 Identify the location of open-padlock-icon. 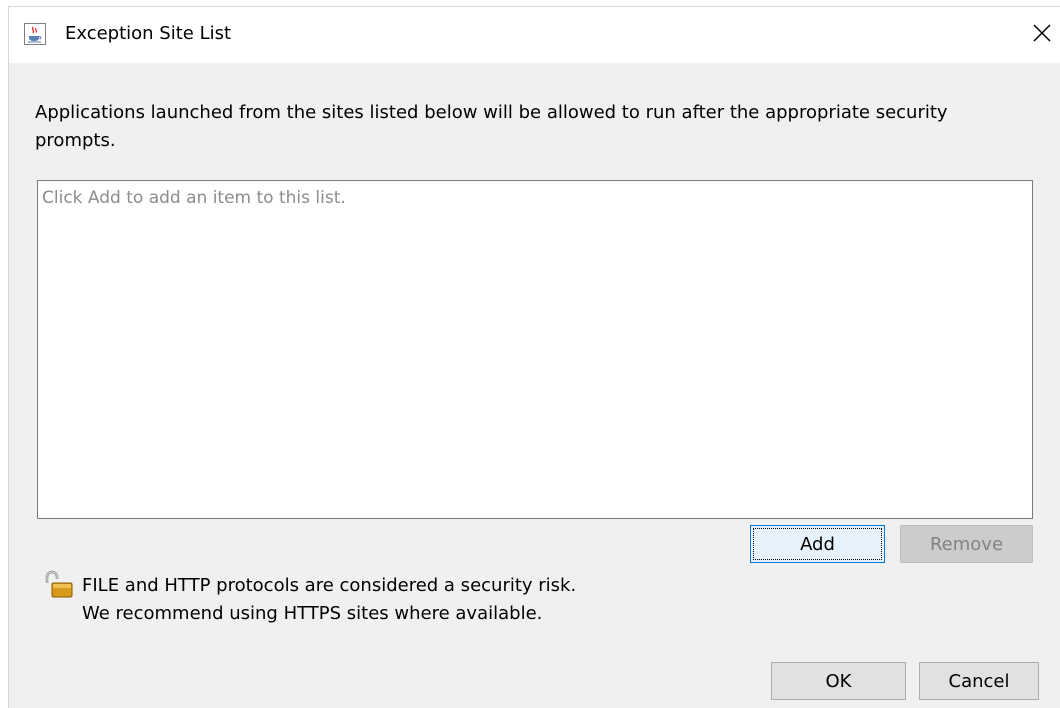
(59, 584).